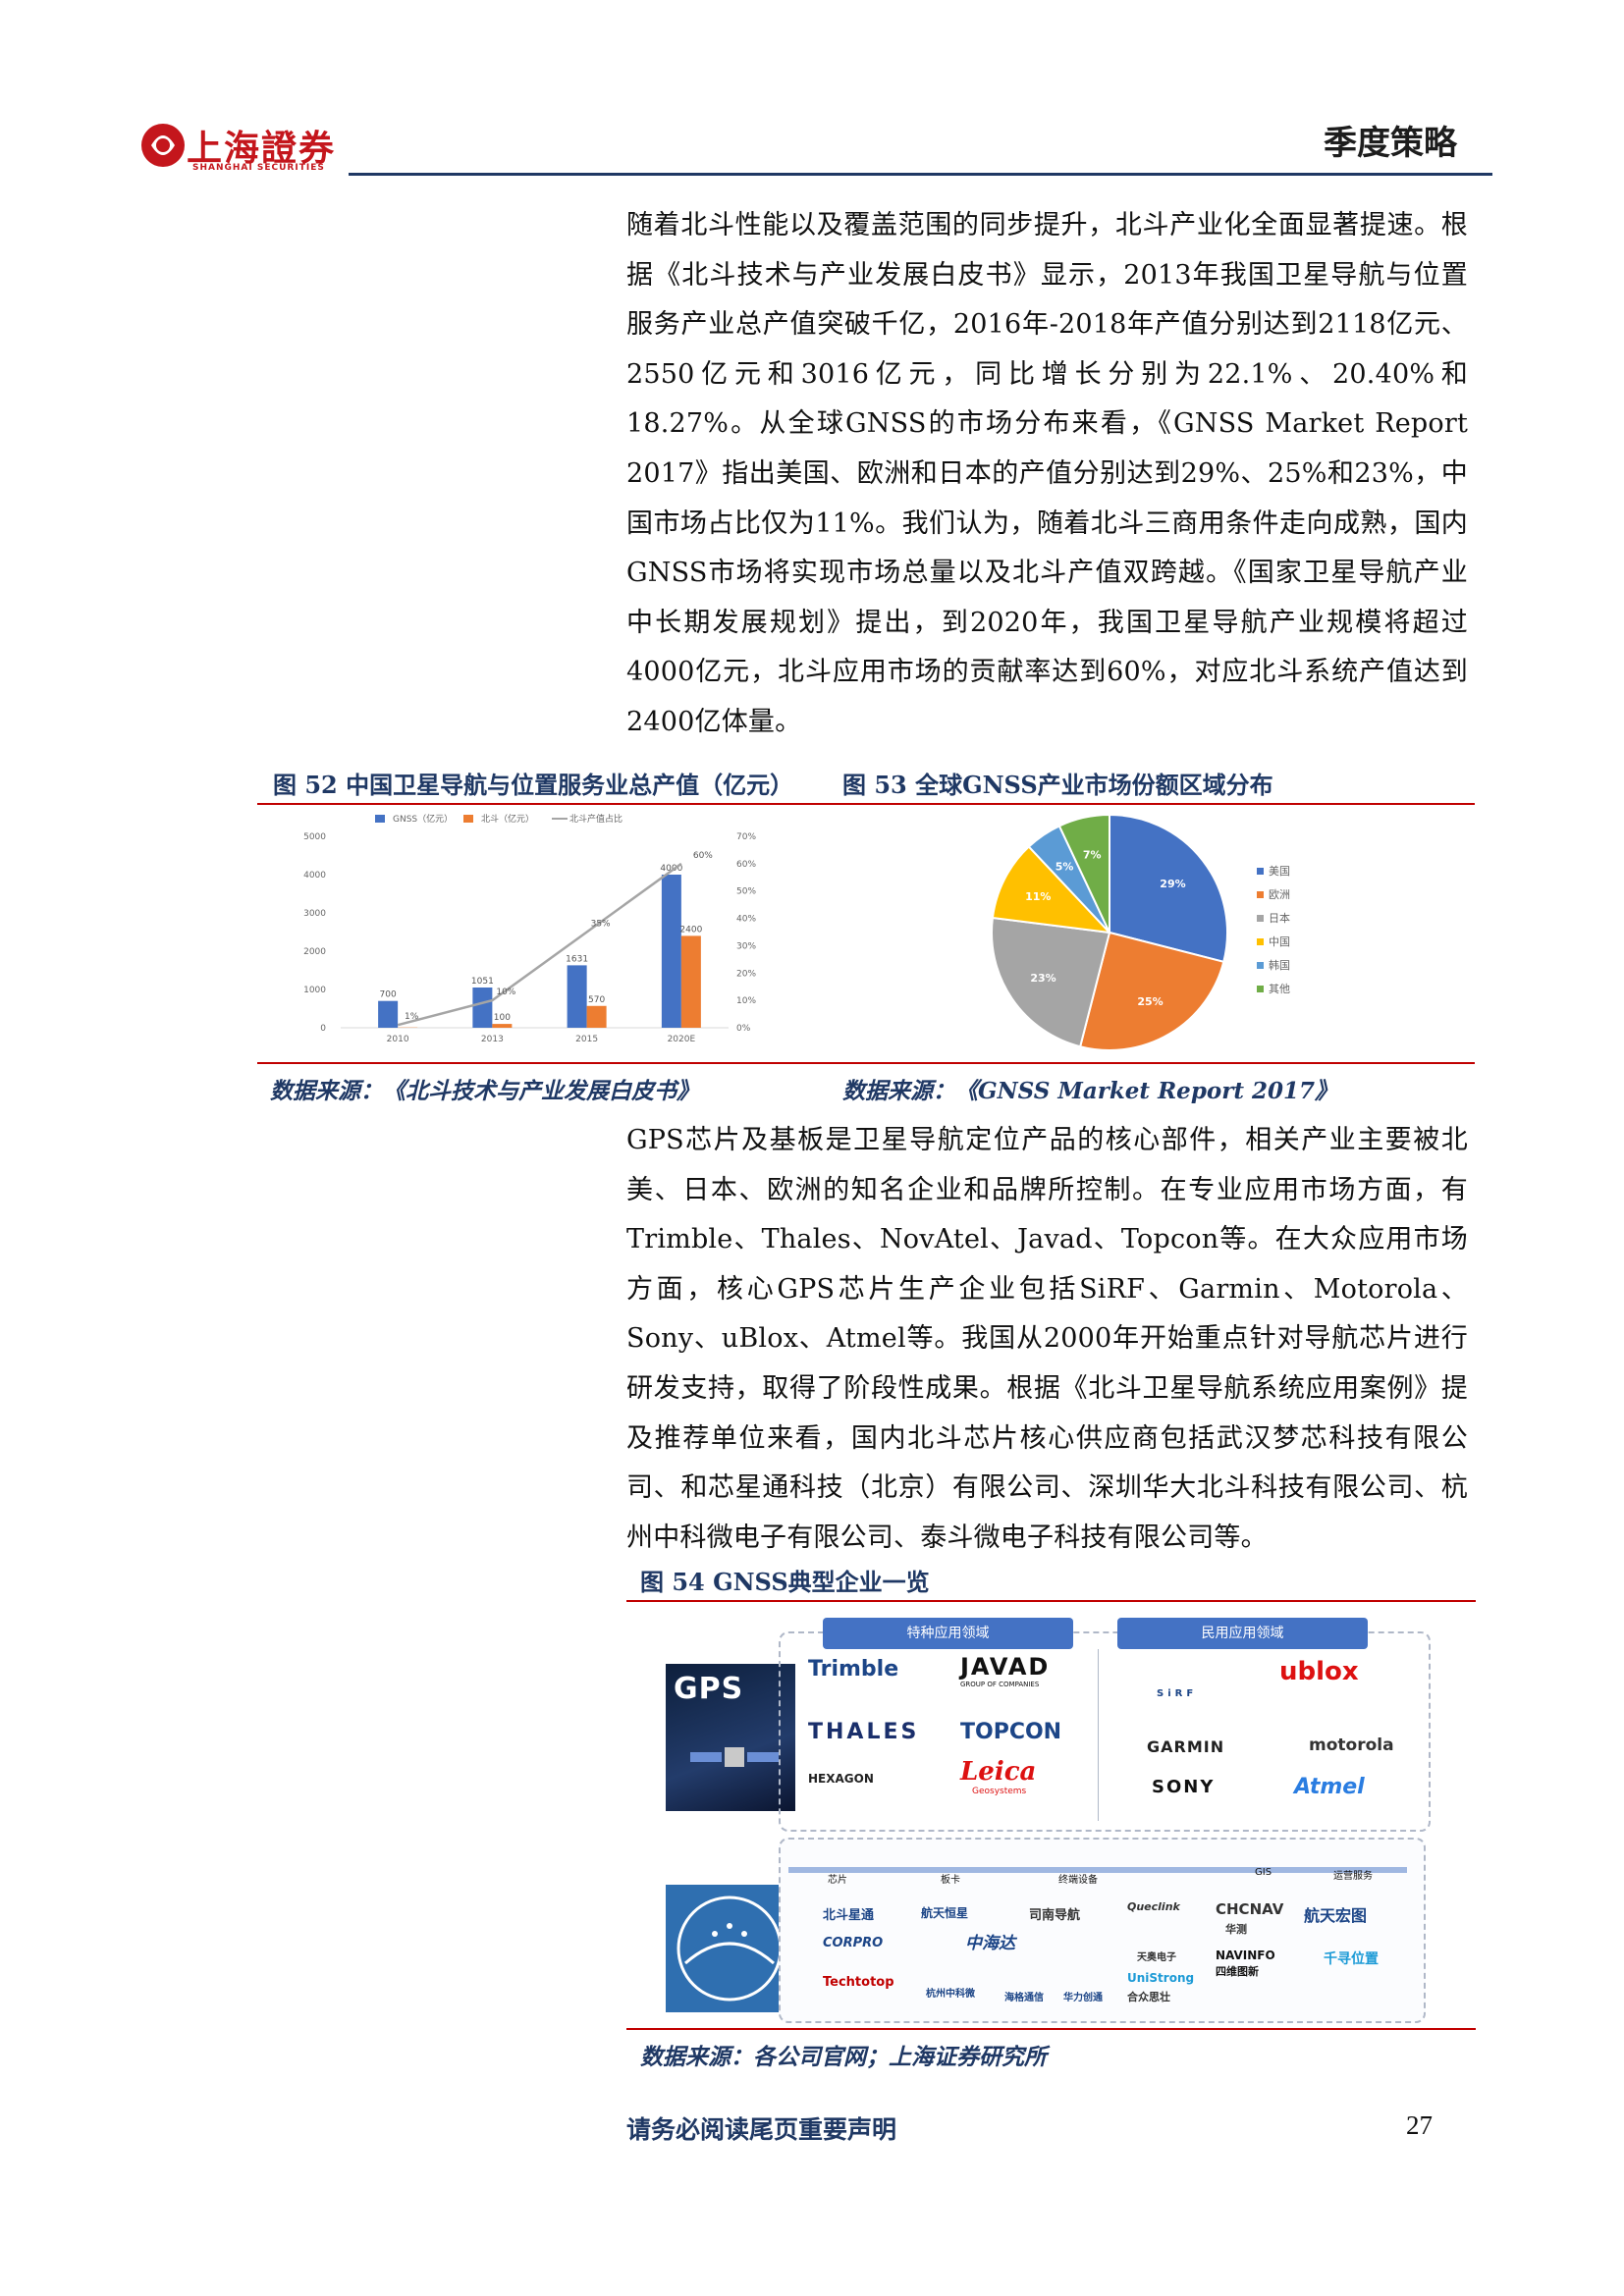  I want to click on x-tick-label: 2013, so click(492, 1040).